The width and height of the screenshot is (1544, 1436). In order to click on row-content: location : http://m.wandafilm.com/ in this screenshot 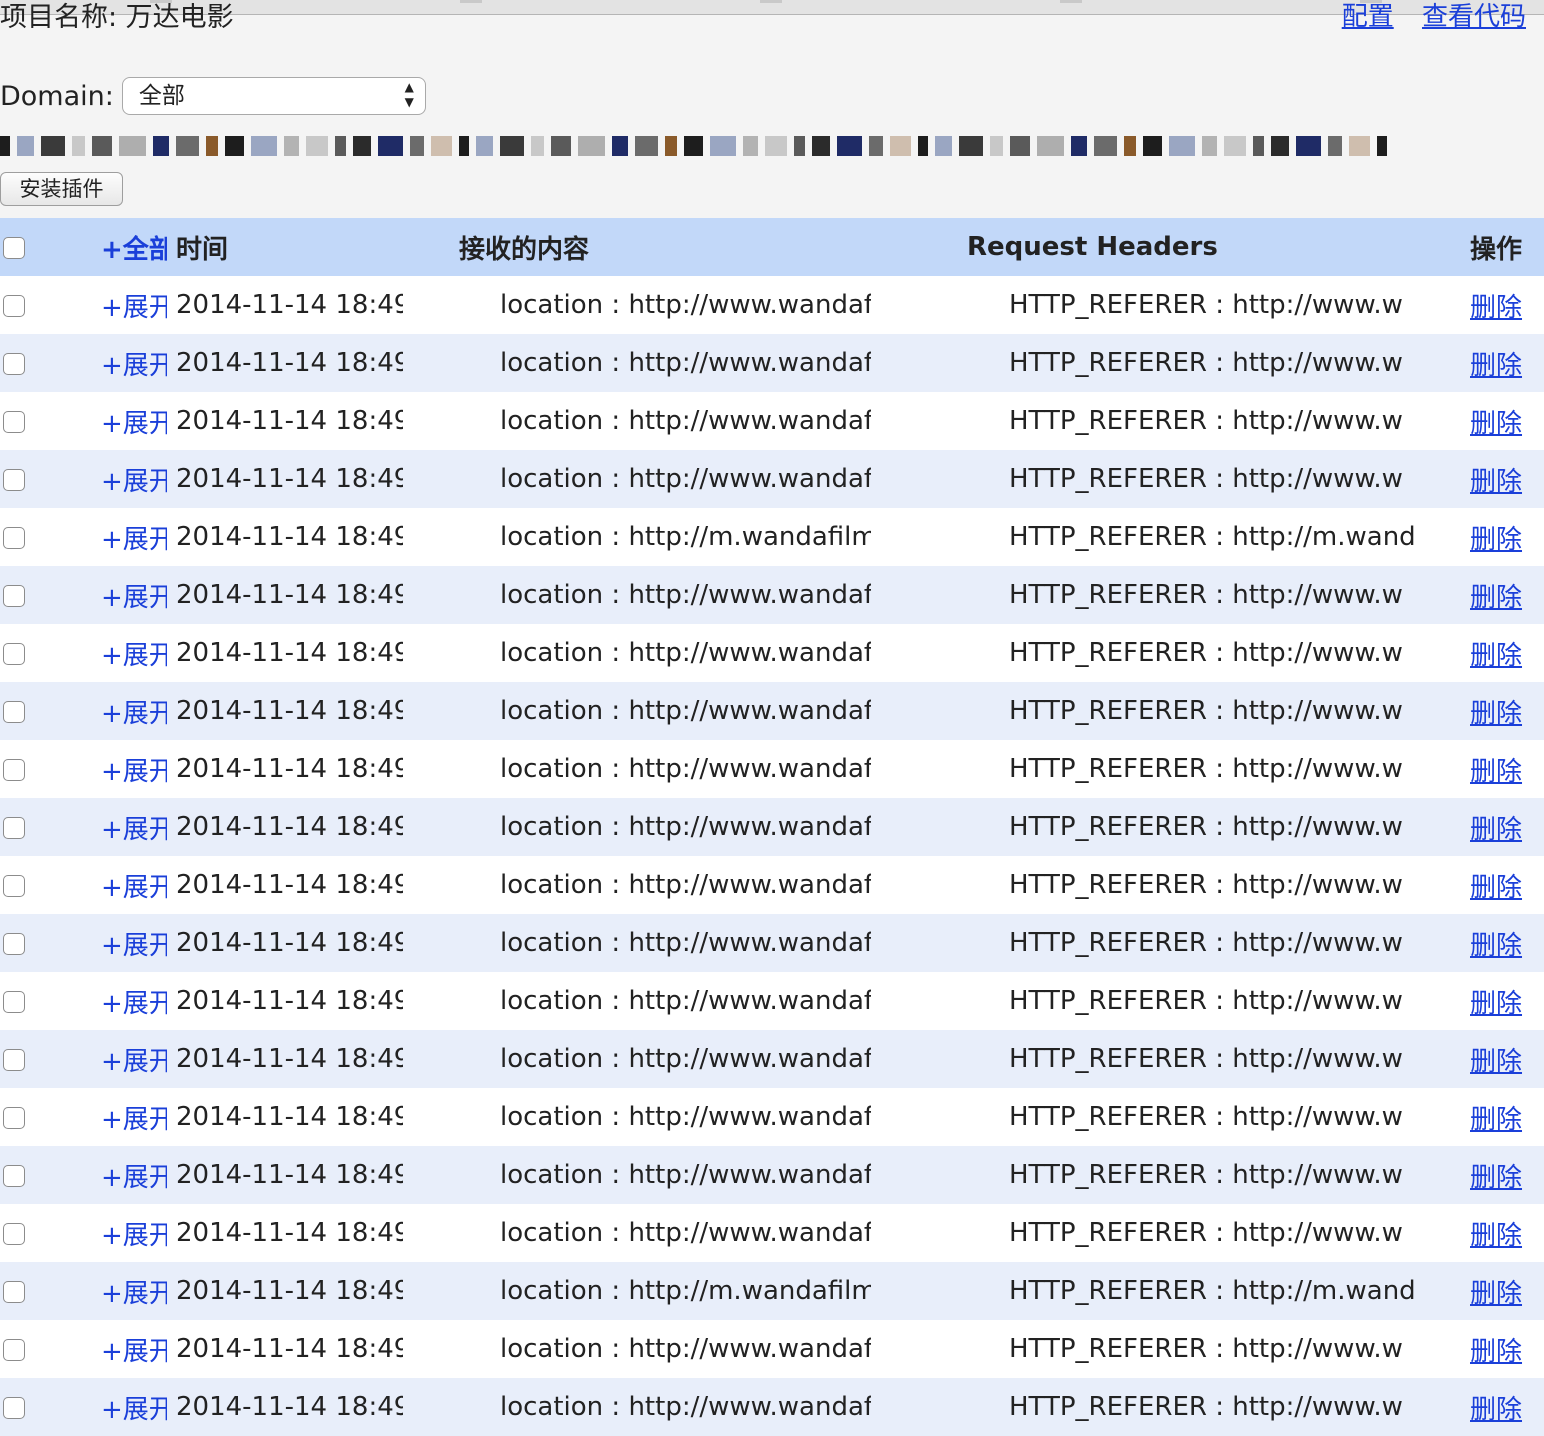, I will do `click(685, 537)`.